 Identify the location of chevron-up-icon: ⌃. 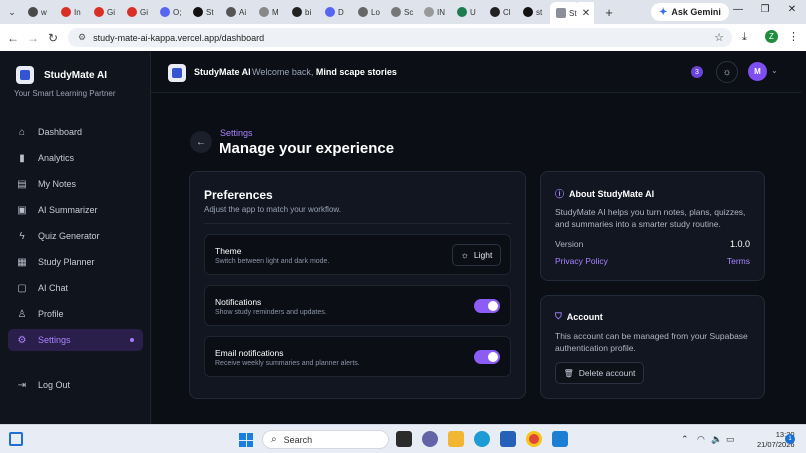
(685, 439).